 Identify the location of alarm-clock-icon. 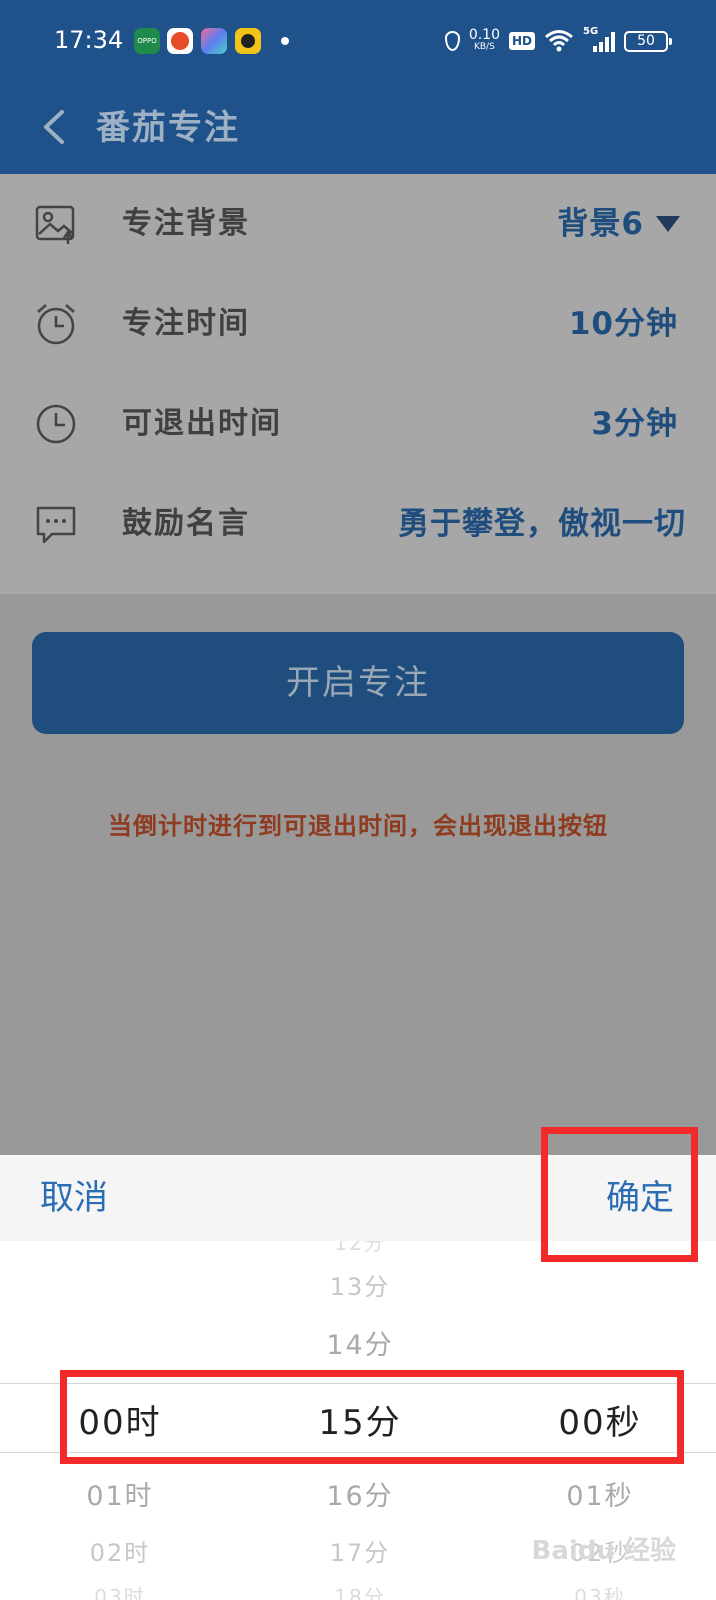
(56, 324).